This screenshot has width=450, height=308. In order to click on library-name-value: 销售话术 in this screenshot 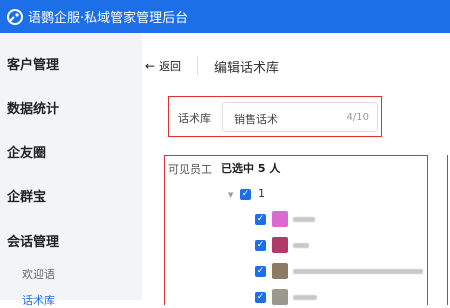, I will do `click(256, 119)`.